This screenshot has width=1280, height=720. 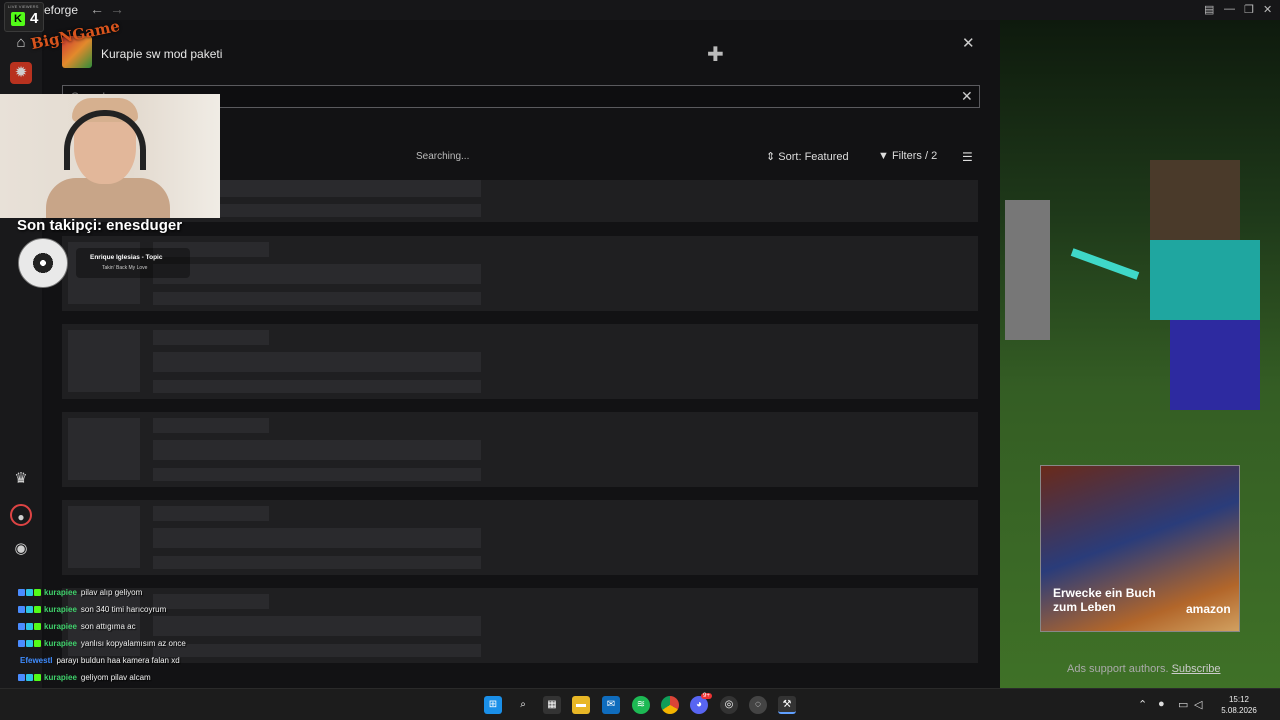 I want to click on list-view-icon: ☰, so click(x=967, y=157).